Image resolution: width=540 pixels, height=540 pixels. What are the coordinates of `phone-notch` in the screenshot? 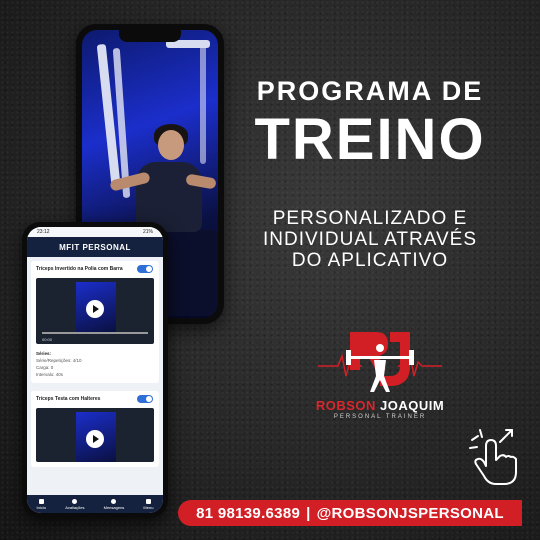 It's located at (150, 36).